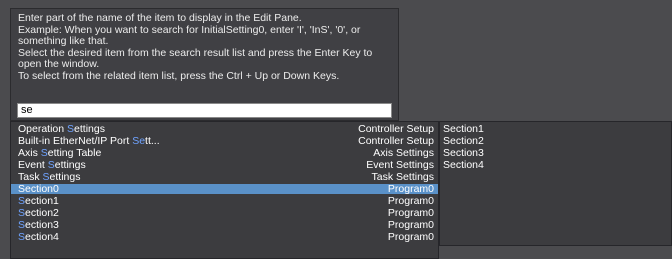 This screenshot has width=672, height=259. I want to click on result-category: Task Settings, so click(402, 177).